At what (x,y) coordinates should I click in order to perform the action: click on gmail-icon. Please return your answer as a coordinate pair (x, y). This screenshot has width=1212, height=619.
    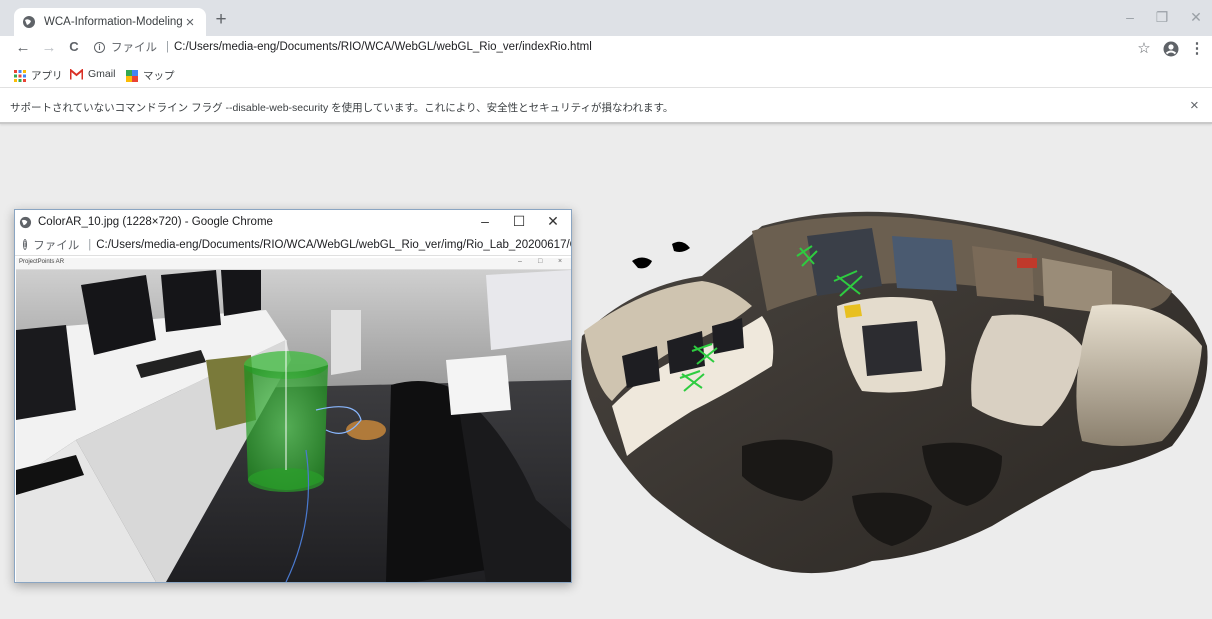
    Looking at the image, I should click on (76, 73).